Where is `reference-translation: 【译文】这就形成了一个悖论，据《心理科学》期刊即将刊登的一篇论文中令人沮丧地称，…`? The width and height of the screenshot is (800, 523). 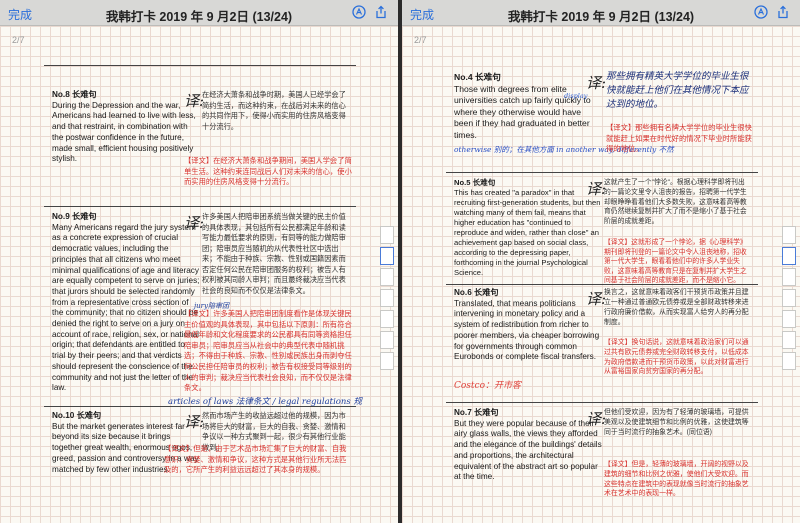
reference-translation: 【译文】这就形成了一个悖论，据《心理科学》期刊即将刊登的一篇论文中令人沮丧地称，… is located at coordinates (675, 262).